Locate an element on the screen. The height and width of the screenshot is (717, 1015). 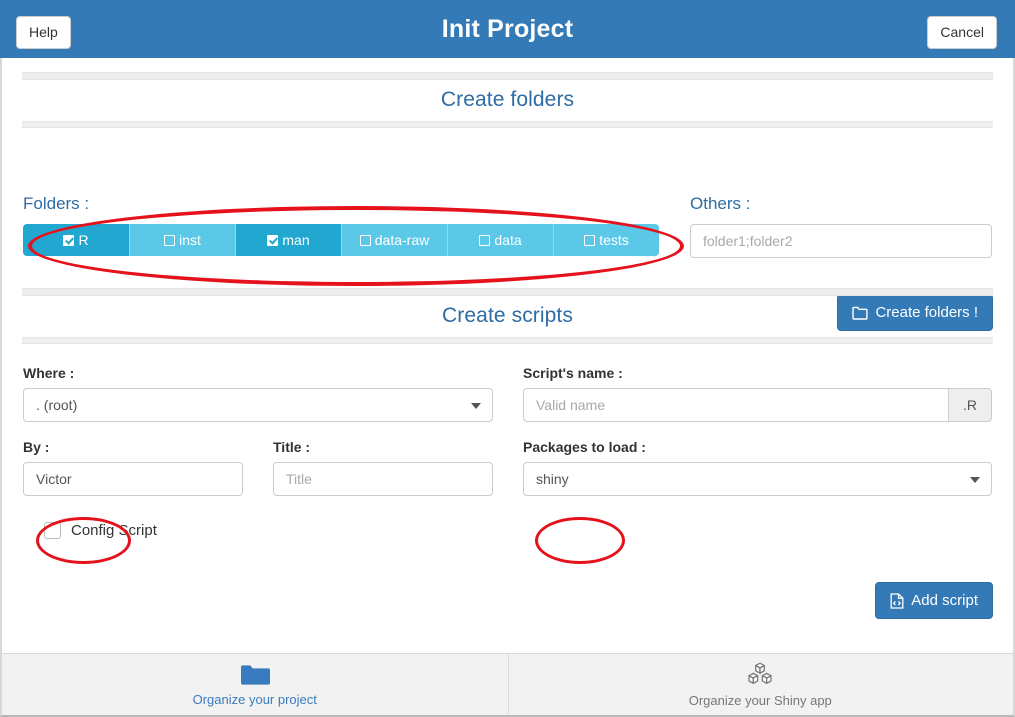
footer-tab-organize-project: Organize your project is located at coordinates (255, 684).